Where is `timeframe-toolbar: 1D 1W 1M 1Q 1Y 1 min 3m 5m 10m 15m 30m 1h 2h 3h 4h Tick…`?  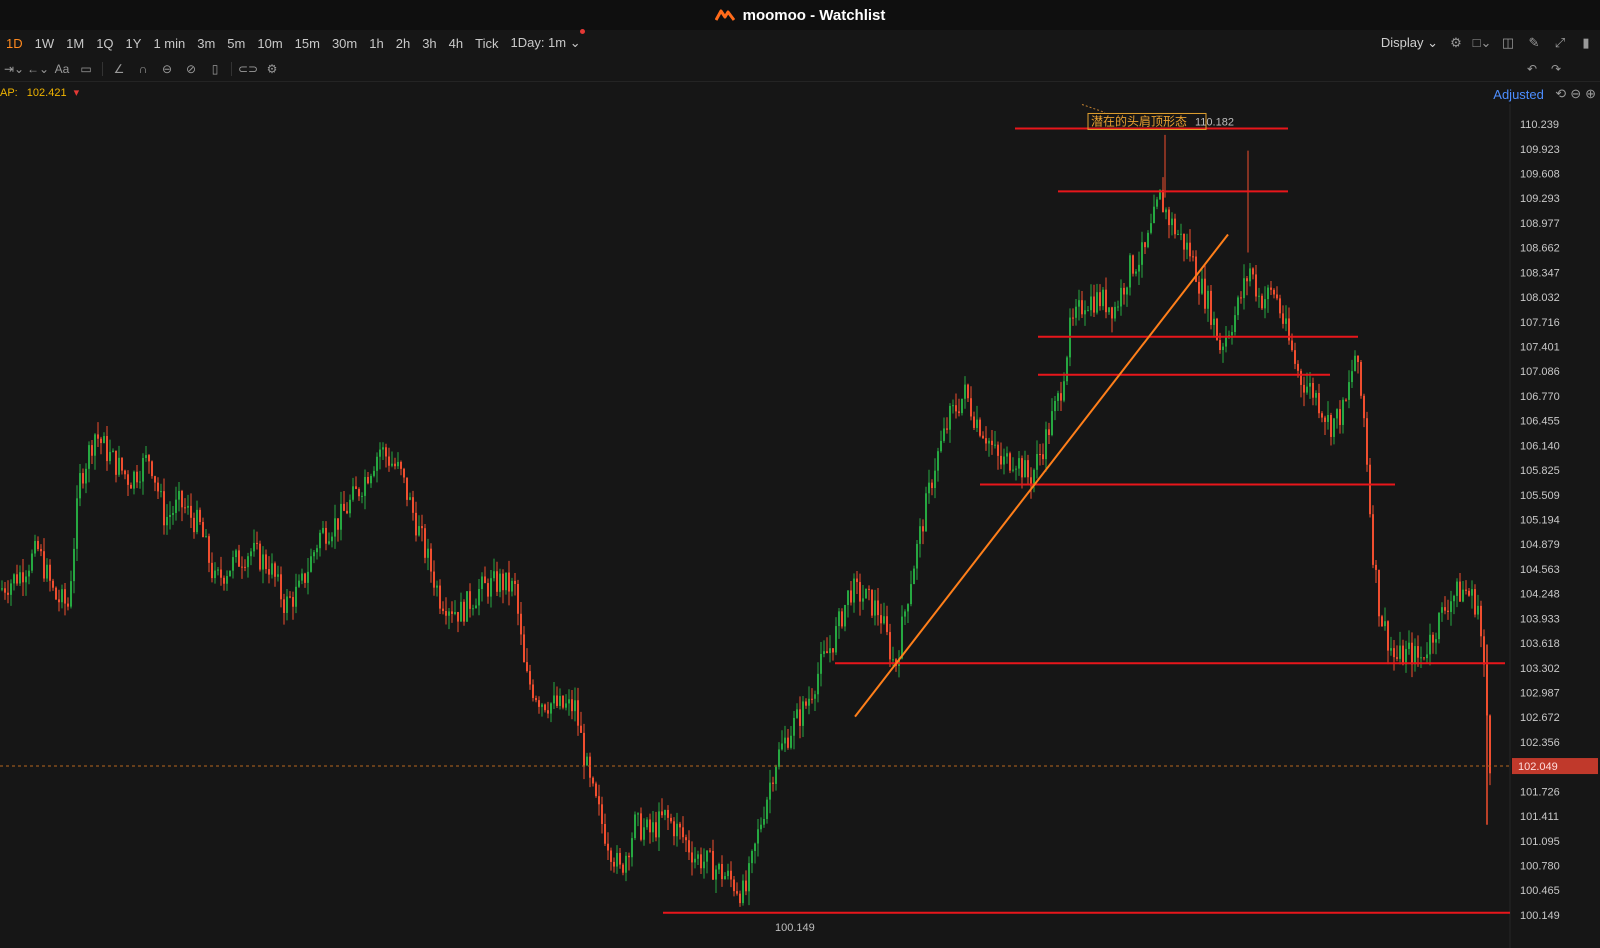
timeframe-toolbar: 1D 1W 1M 1Q 1Y 1 min 3m 5m 10m 15m 30m 1h 2h 3h 4h Tick… is located at coordinates (800, 42).